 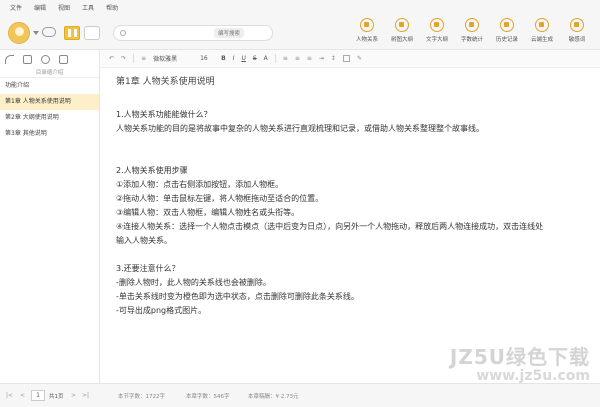 What do you see at coordinates (64, 7) in the screenshot?
I see `menu-view: 视图` at bounding box center [64, 7].